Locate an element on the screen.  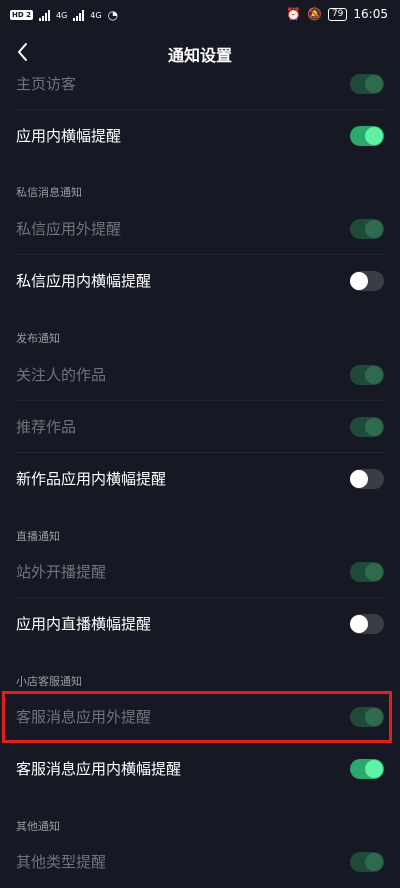
section-header: 发布通知 is located at coordinates (38, 338).